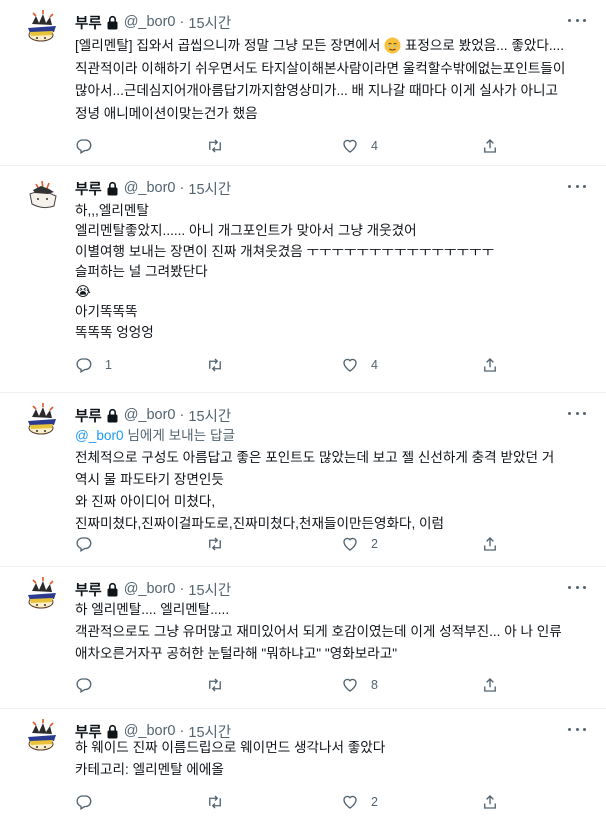  What do you see at coordinates (246, 231) in the screenshot?
I see `tweet-text-line: 엘리멘탈좋았지...... 아니 개그포인트가 맞아서 그냥 개웃겼어` at bounding box center [246, 231].